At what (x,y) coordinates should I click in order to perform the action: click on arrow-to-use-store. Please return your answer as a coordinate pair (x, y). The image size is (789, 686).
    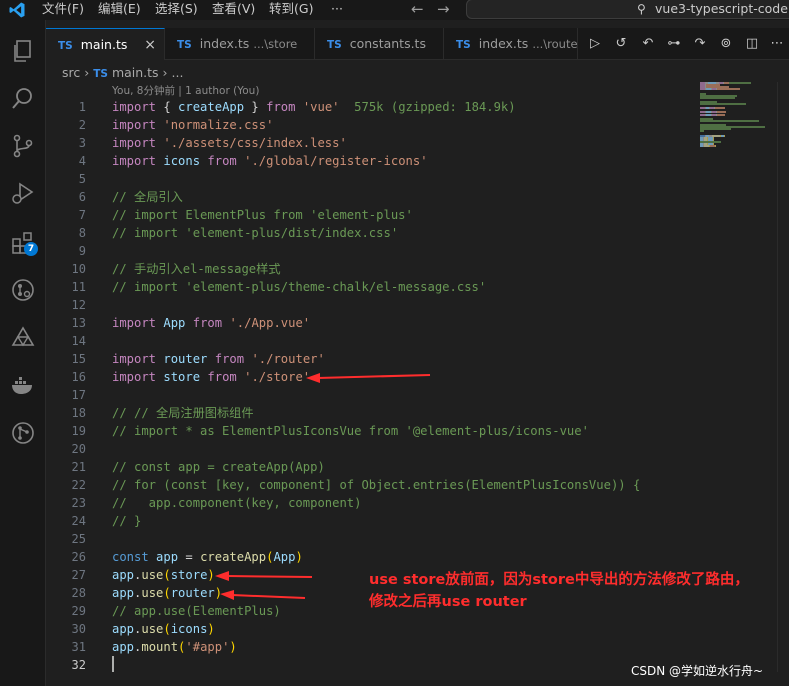
    Looking at the image, I should click on (264, 576).